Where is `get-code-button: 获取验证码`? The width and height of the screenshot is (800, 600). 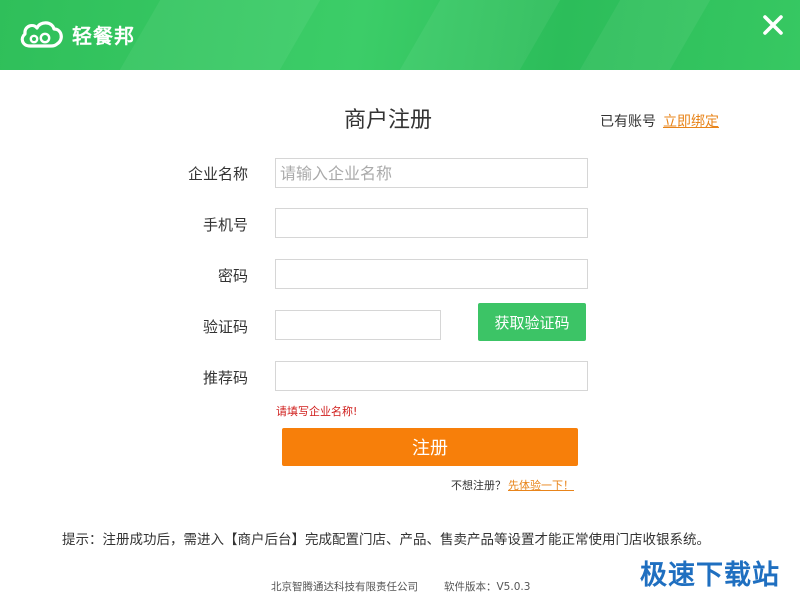
get-code-button: 获取验证码 is located at coordinates (532, 322).